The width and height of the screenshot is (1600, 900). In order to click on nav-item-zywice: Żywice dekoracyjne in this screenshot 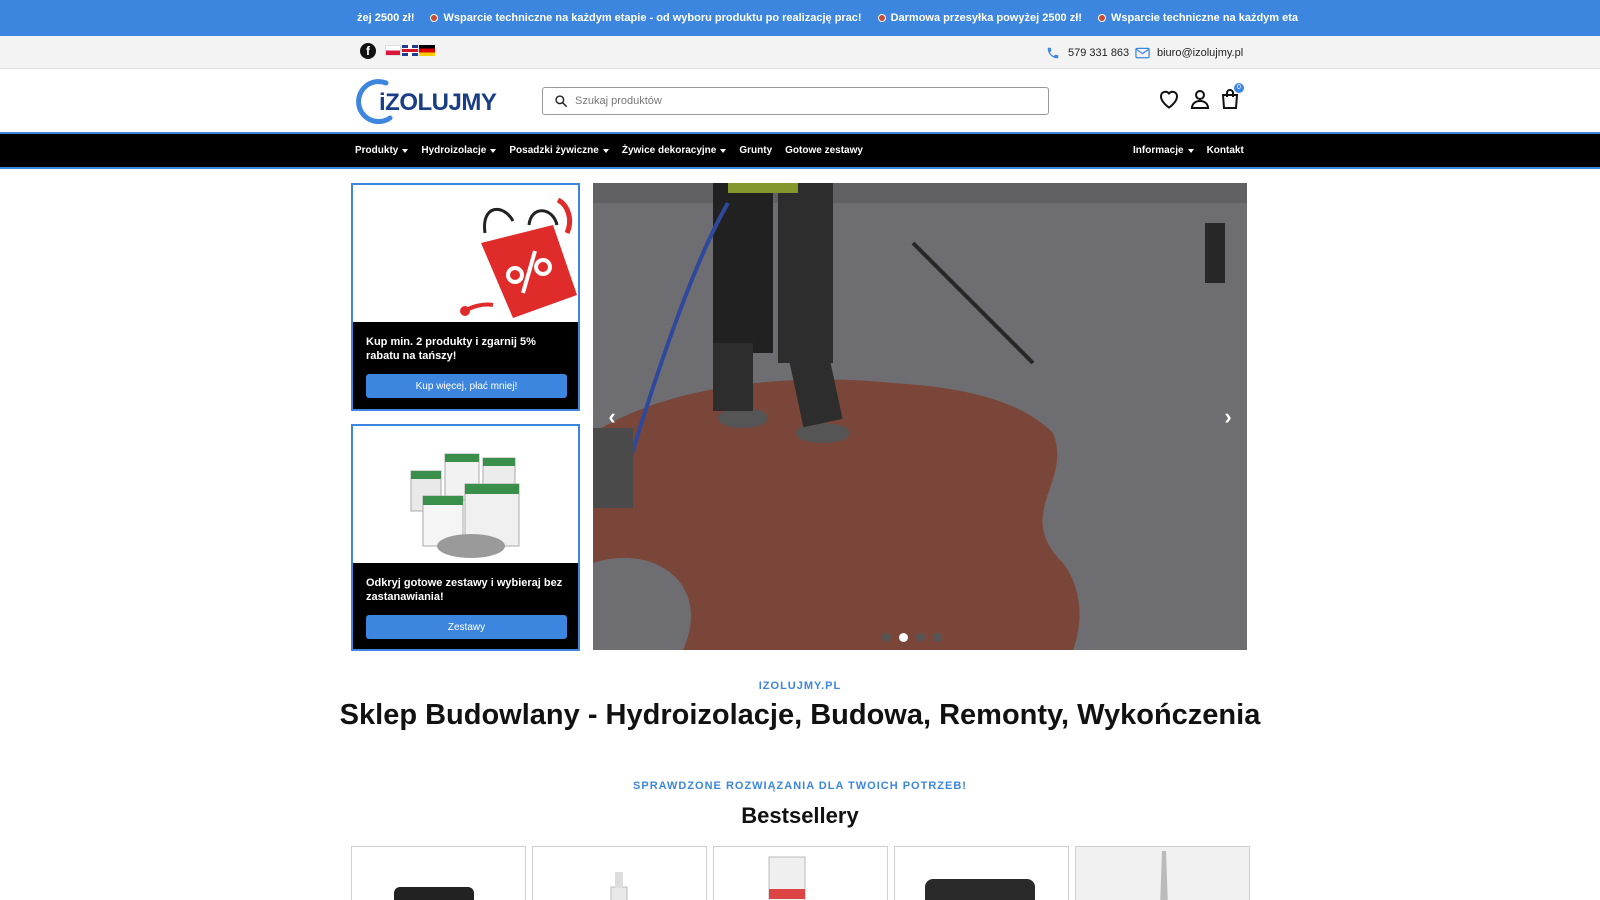, I will do `click(674, 150)`.